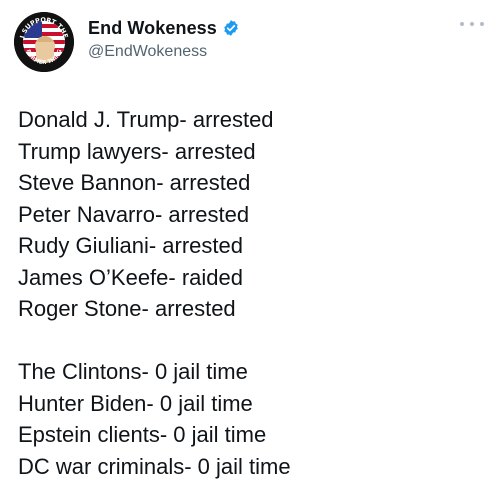  What do you see at coordinates (130, 277) in the screenshot?
I see `tweet-line: James O’Keefe- raided` at bounding box center [130, 277].